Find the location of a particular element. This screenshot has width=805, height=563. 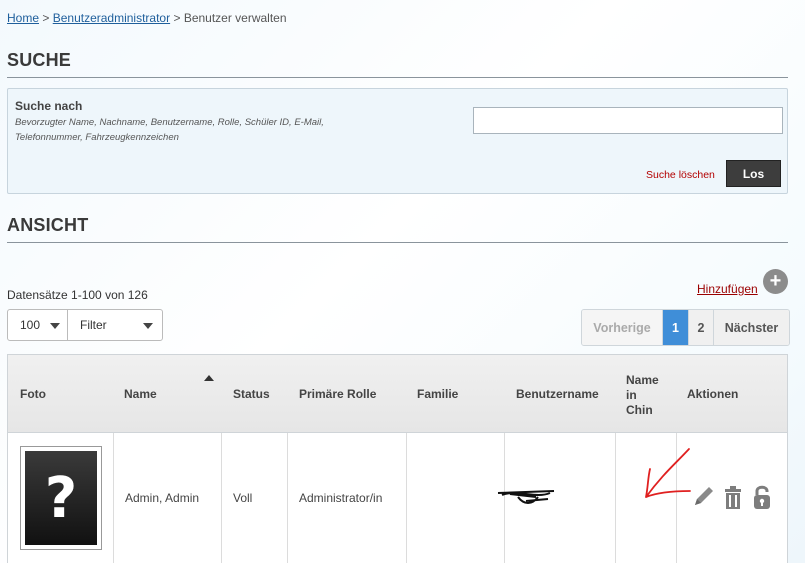

pencil-icon is located at coordinates (704, 497).